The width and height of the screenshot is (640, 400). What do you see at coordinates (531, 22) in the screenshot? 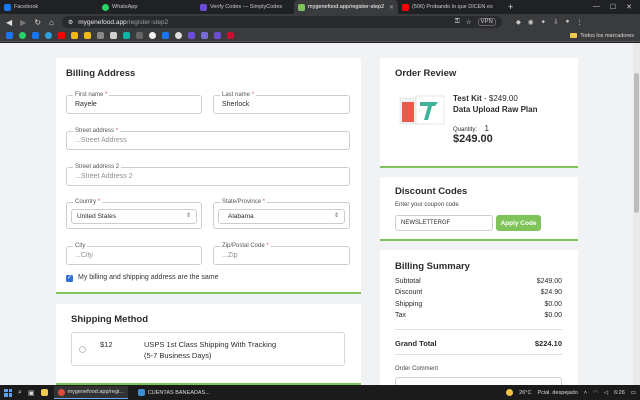
I see `extension-icon: ◉` at bounding box center [531, 22].